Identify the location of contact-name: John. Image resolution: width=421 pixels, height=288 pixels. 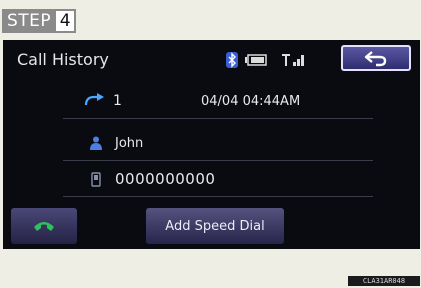
(129, 143).